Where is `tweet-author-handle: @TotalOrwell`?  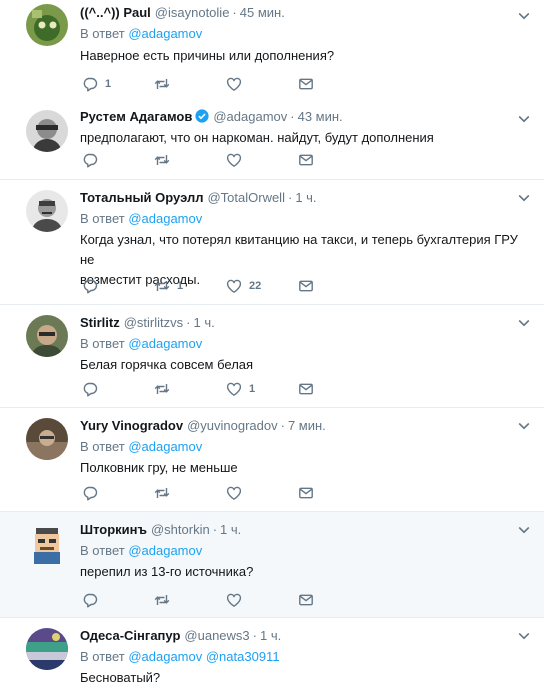 tweet-author-handle: @TotalOrwell is located at coordinates (246, 198).